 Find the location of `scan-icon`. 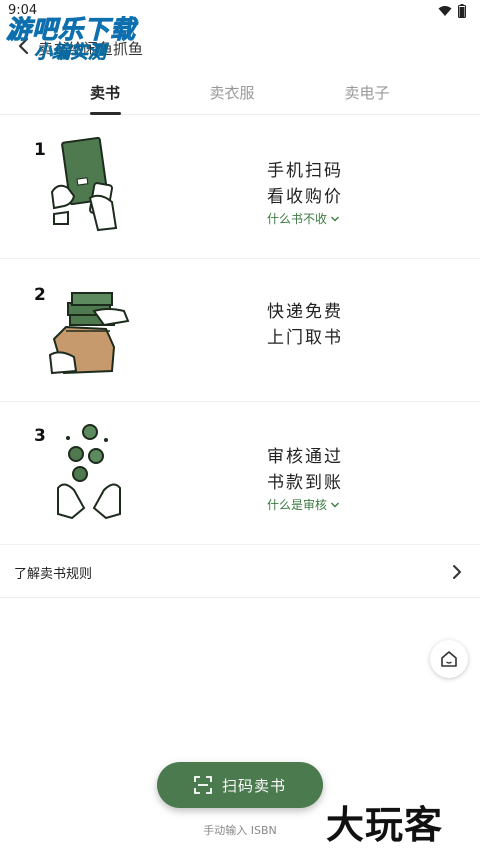

scan-icon is located at coordinates (203, 785).